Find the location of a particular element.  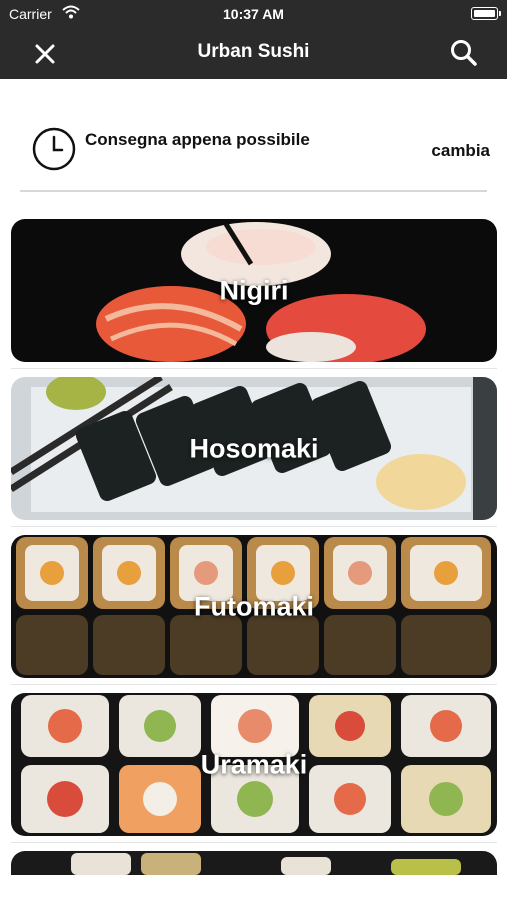

nav-bar: Urban Sushi is located at coordinates (253, 53).